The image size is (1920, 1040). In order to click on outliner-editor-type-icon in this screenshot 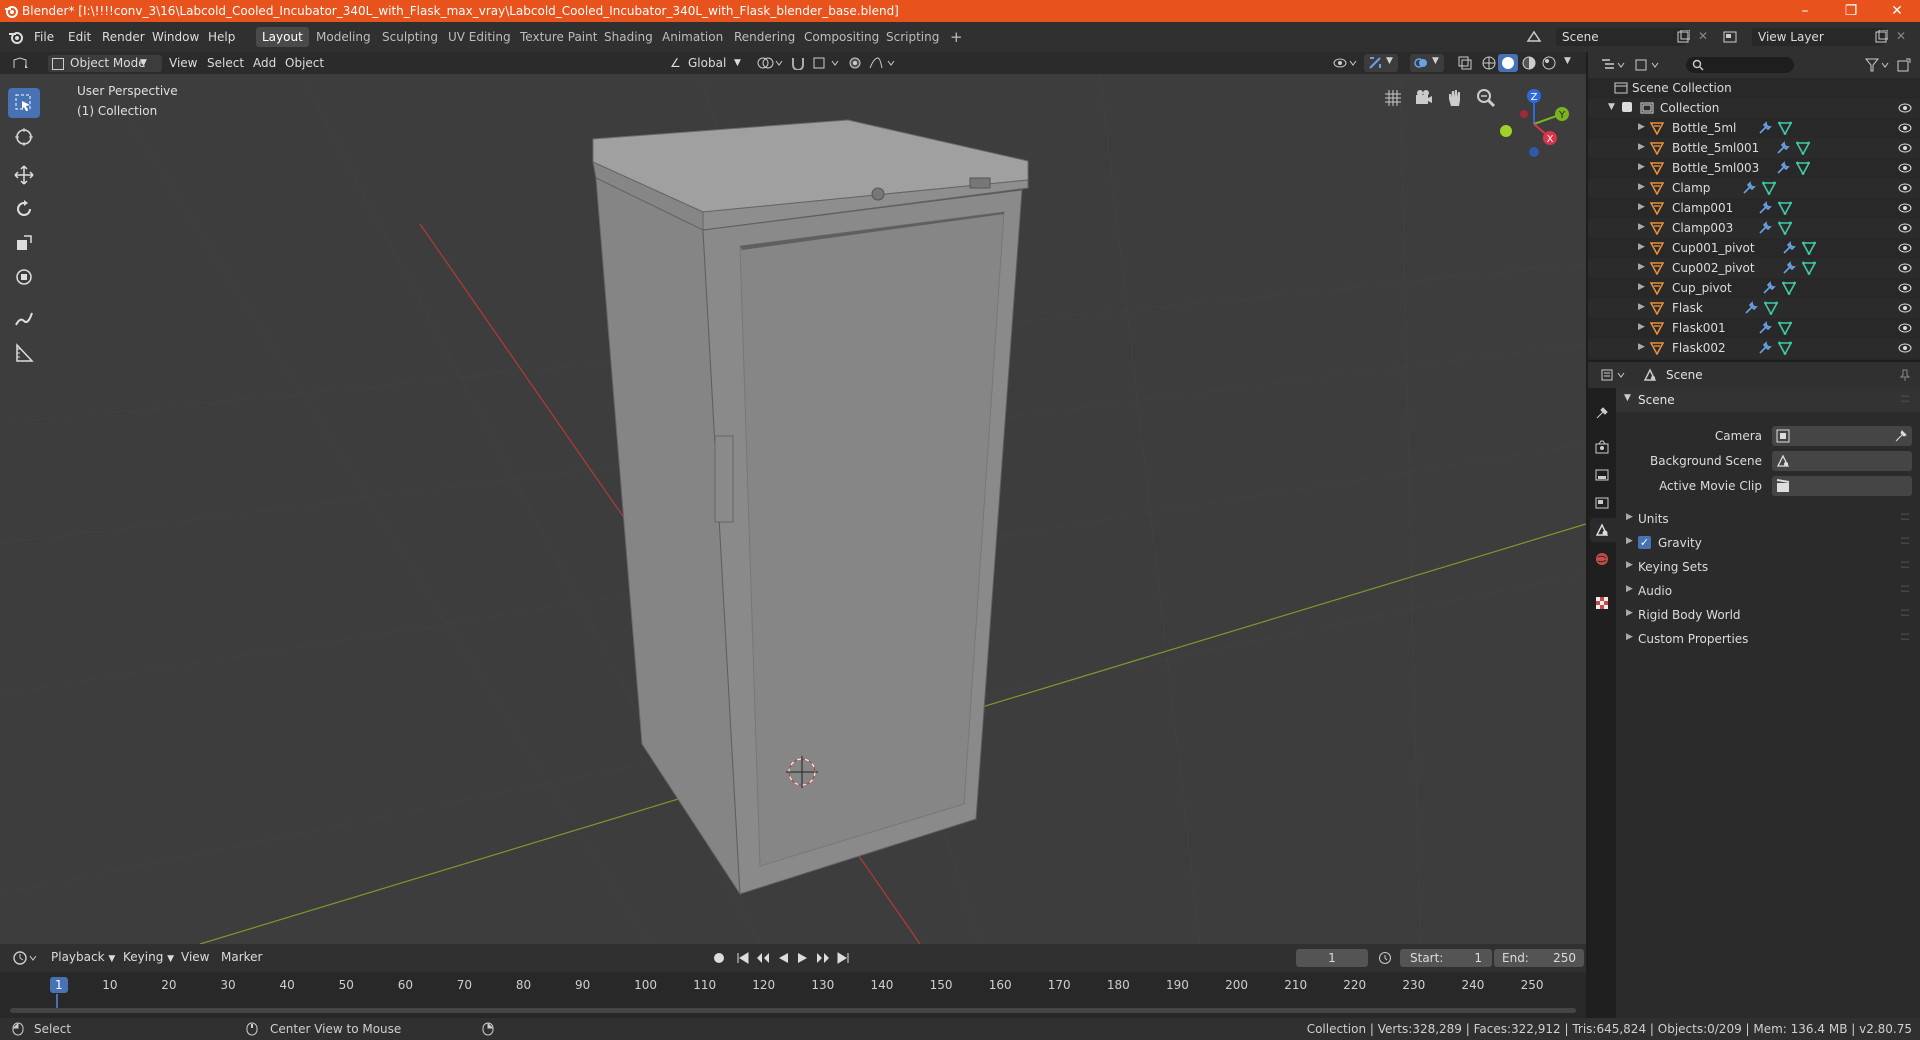, I will do `click(1614, 65)`.